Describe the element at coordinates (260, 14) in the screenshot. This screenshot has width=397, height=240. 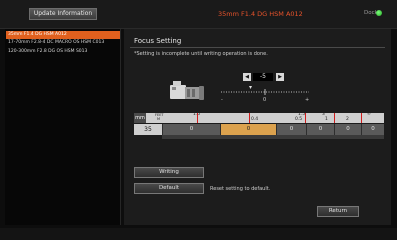
I see `lens-title: 35mm F1.4 DG HSM A012` at that location.